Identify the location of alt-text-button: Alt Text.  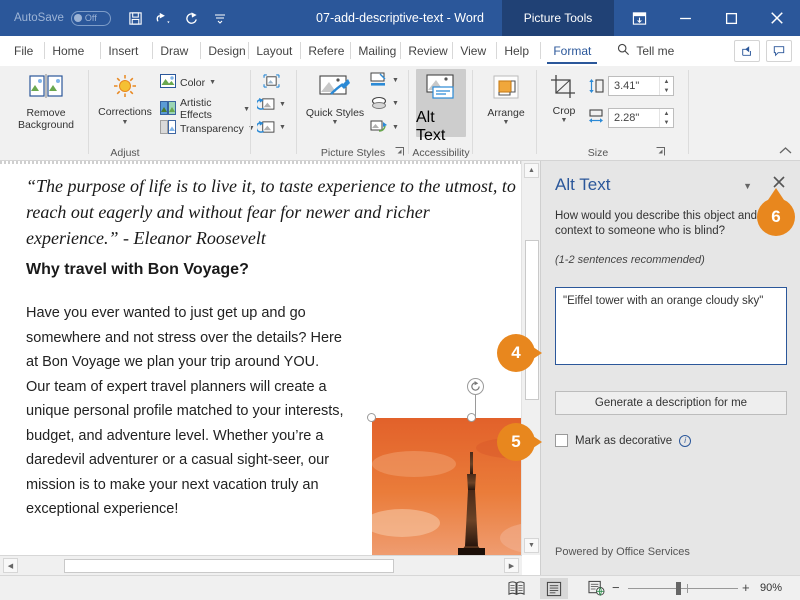
(441, 106).